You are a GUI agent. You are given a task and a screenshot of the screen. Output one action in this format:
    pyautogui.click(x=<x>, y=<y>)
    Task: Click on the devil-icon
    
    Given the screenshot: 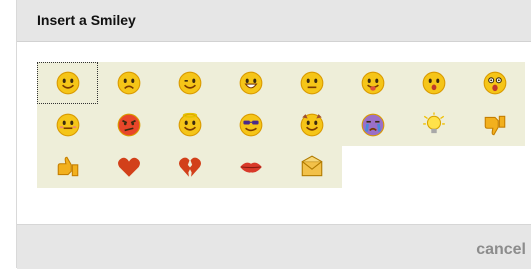 What is the action you would take?
    pyautogui.click(x=312, y=125)
    